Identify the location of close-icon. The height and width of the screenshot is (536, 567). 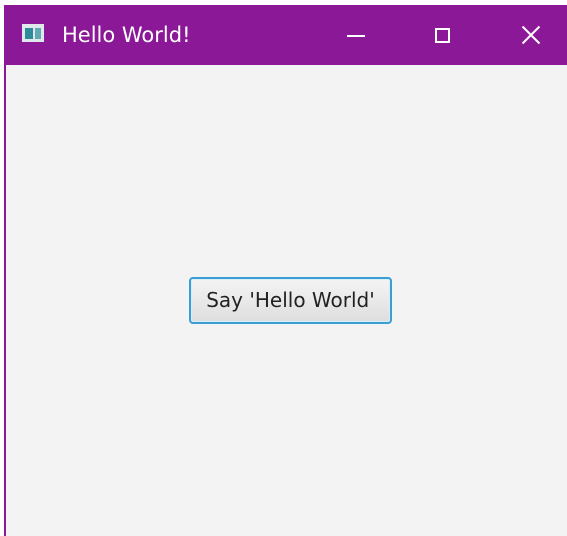
(531, 35).